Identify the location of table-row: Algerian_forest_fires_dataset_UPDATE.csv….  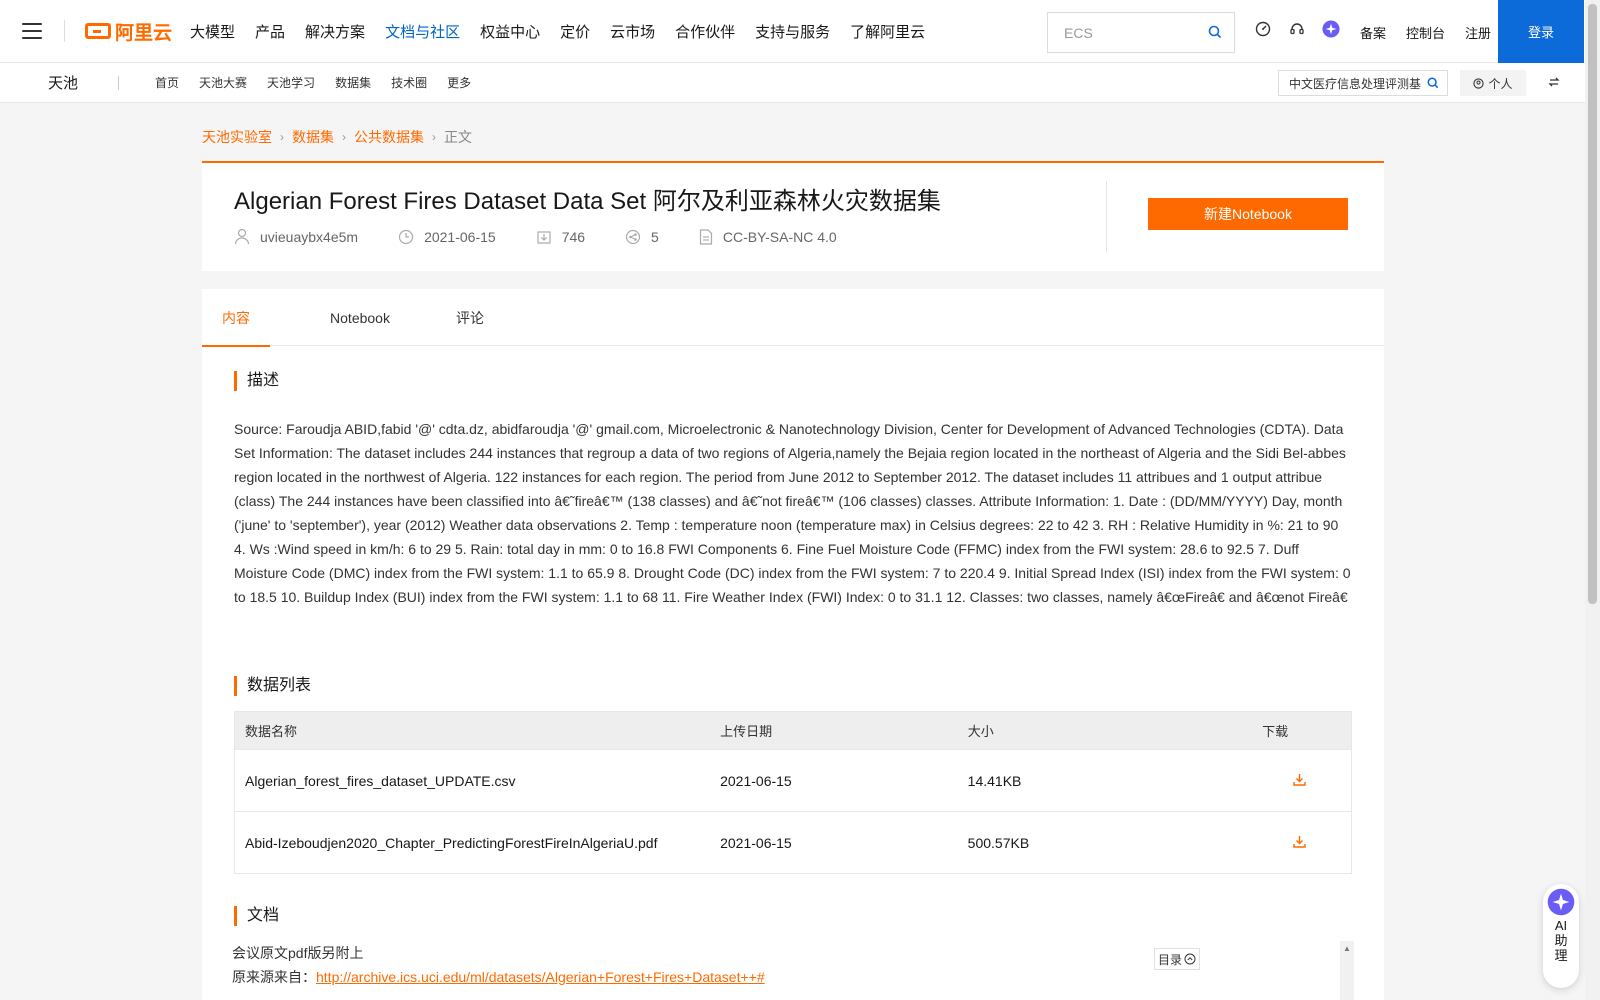
(793, 780).